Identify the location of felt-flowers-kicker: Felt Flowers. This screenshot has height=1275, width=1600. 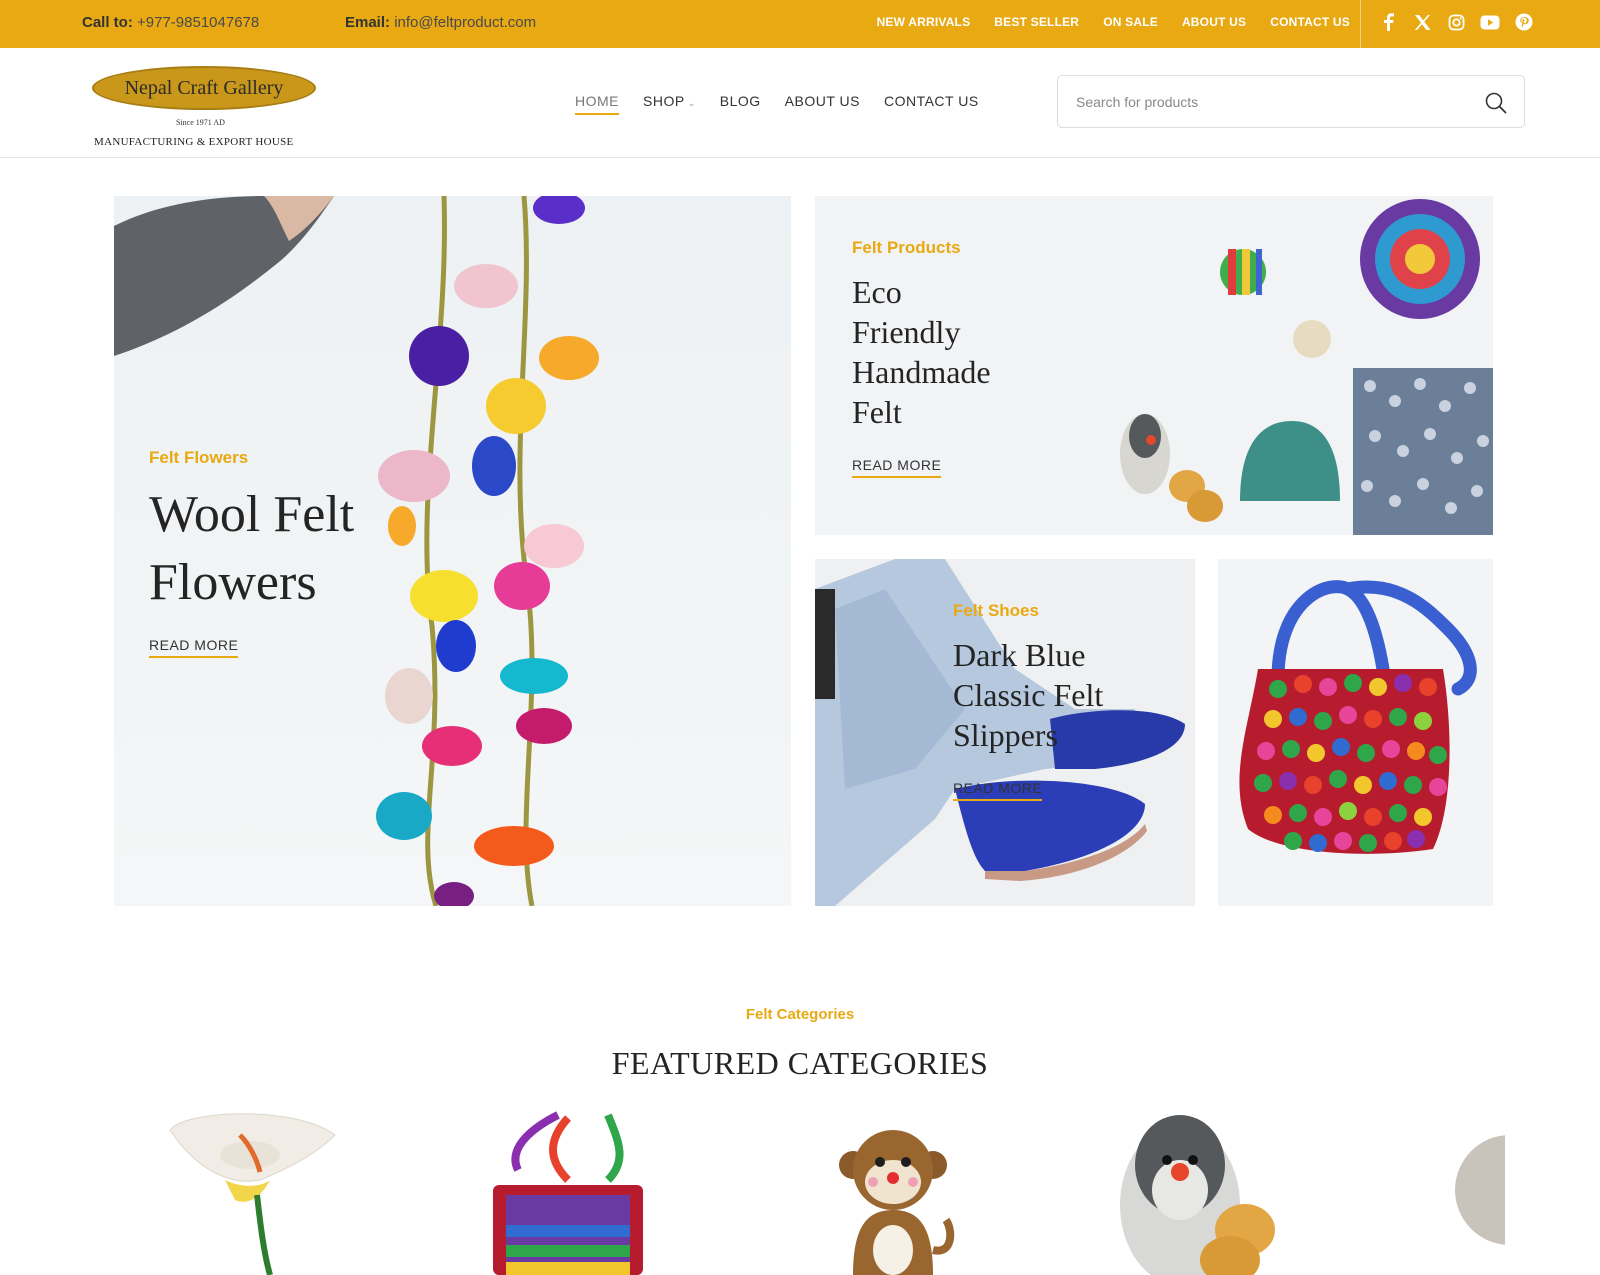
(199, 457).